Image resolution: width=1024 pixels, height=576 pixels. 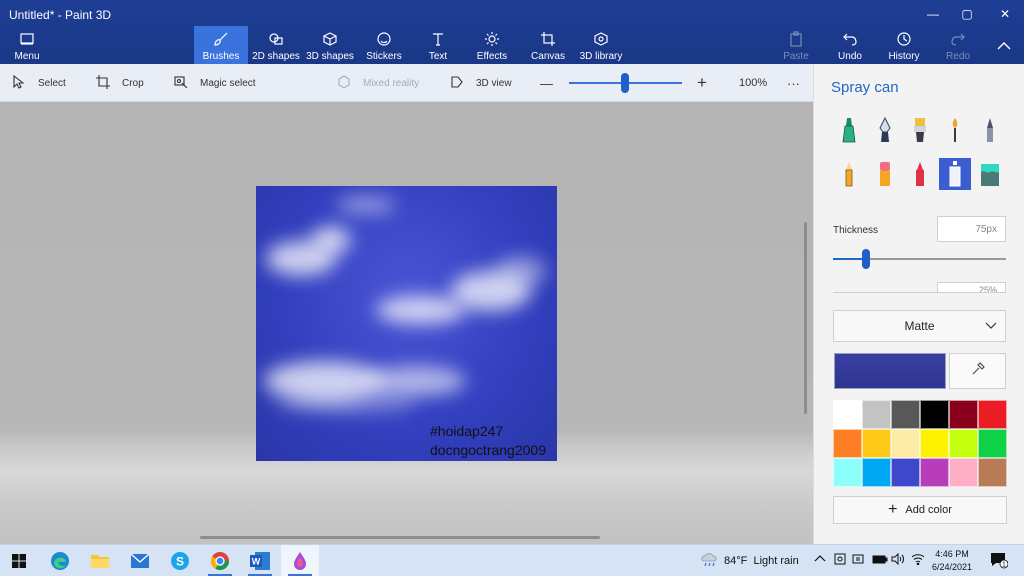 What do you see at coordinates (438, 45) in the screenshot?
I see `tab-text: Text` at bounding box center [438, 45].